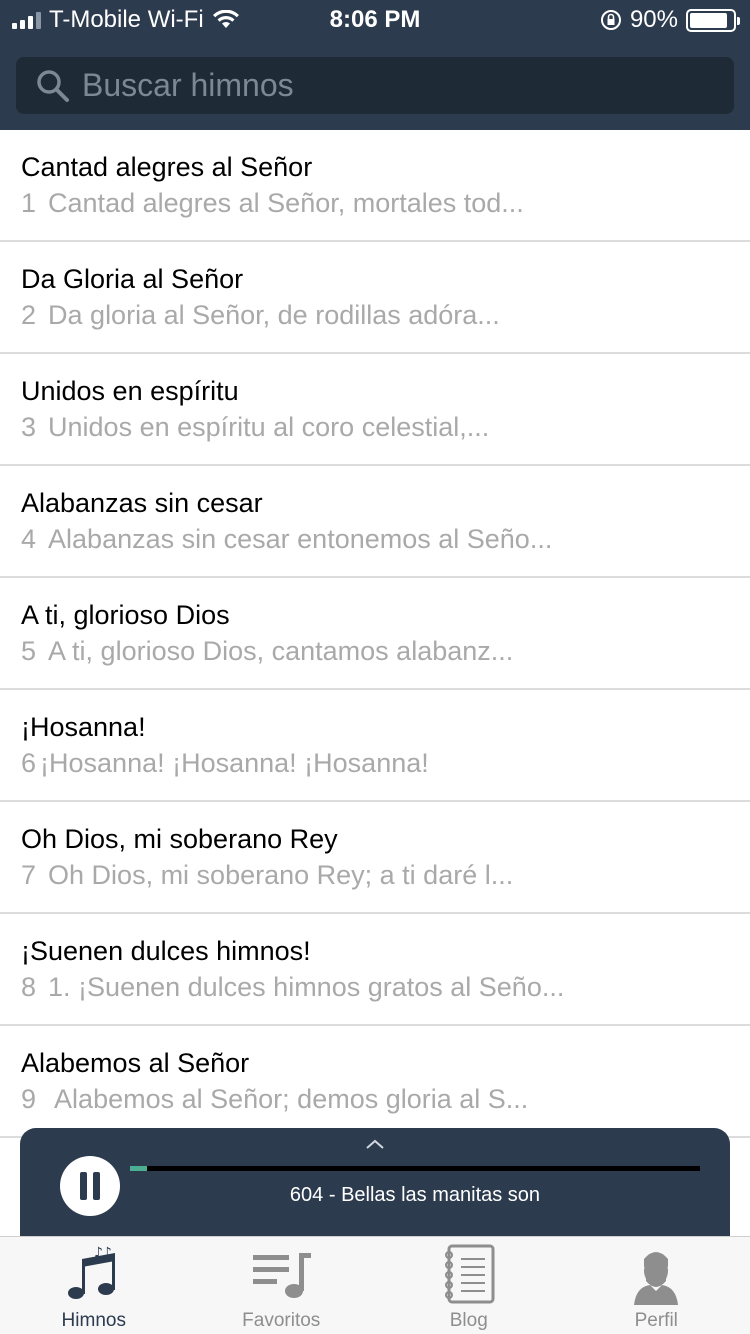 The image size is (750, 1334). What do you see at coordinates (139, 1168) in the screenshot?
I see `progress-fill` at bounding box center [139, 1168].